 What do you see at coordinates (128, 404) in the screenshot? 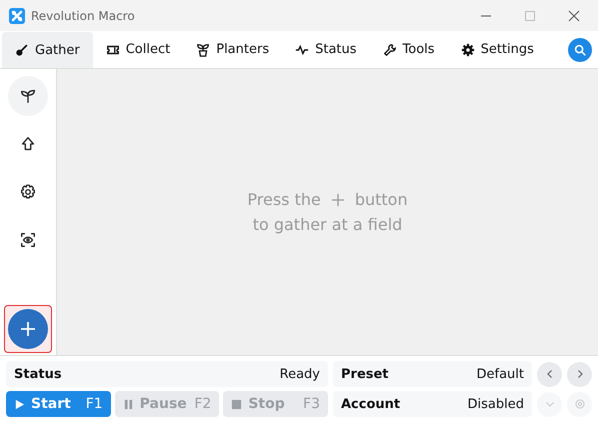
I see `pause-icon` at bounding box center [128, 404].